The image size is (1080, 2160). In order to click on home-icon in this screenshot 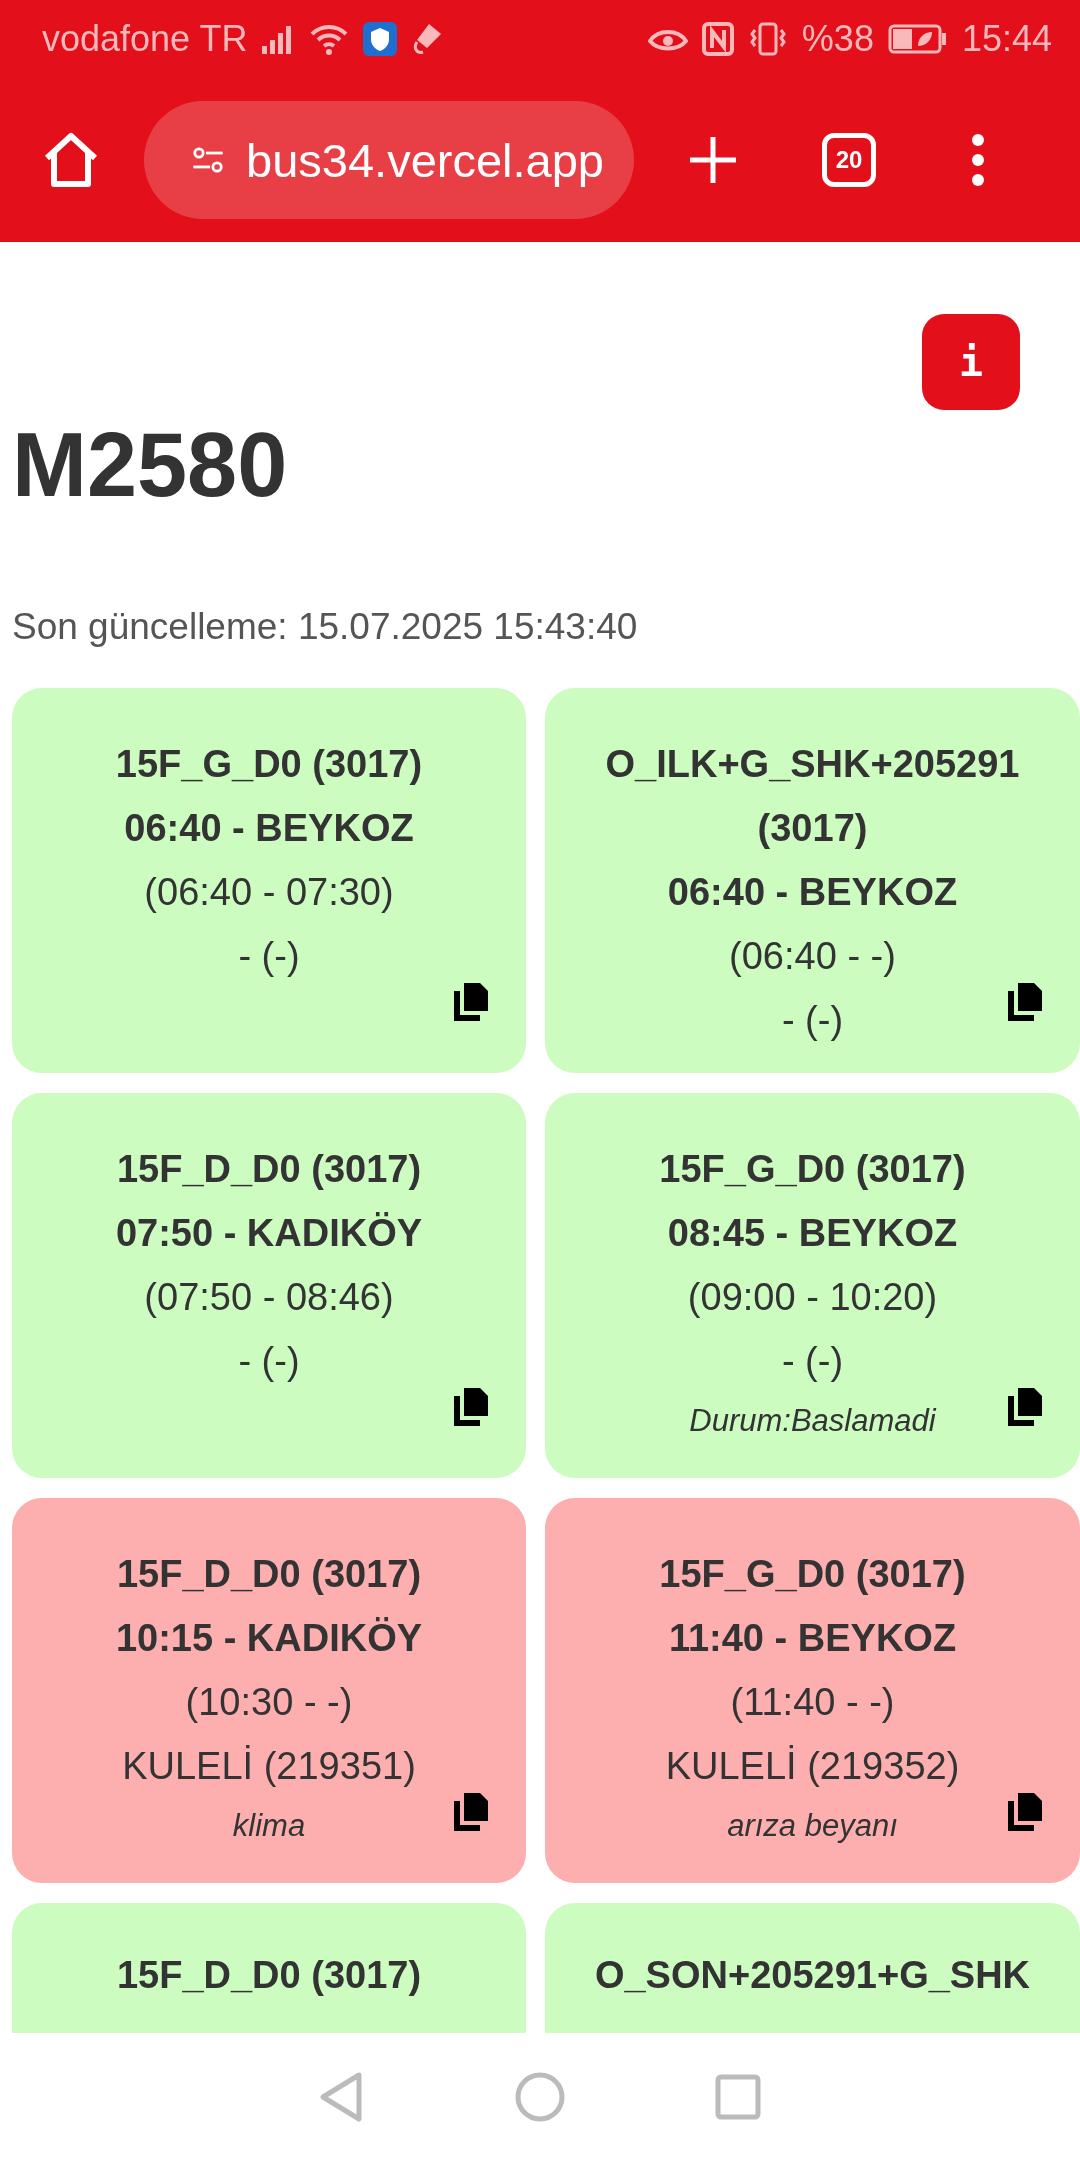, I will do `click(71, 160)`.